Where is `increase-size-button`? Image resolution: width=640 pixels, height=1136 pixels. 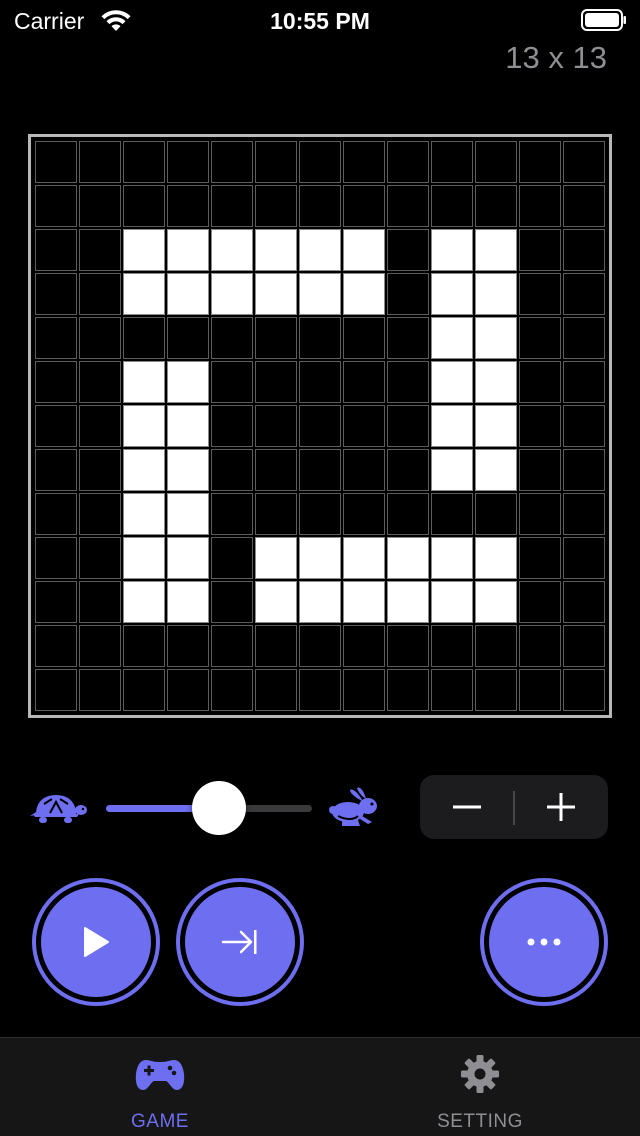
increase-size-button is located at coordinates (561, 807).